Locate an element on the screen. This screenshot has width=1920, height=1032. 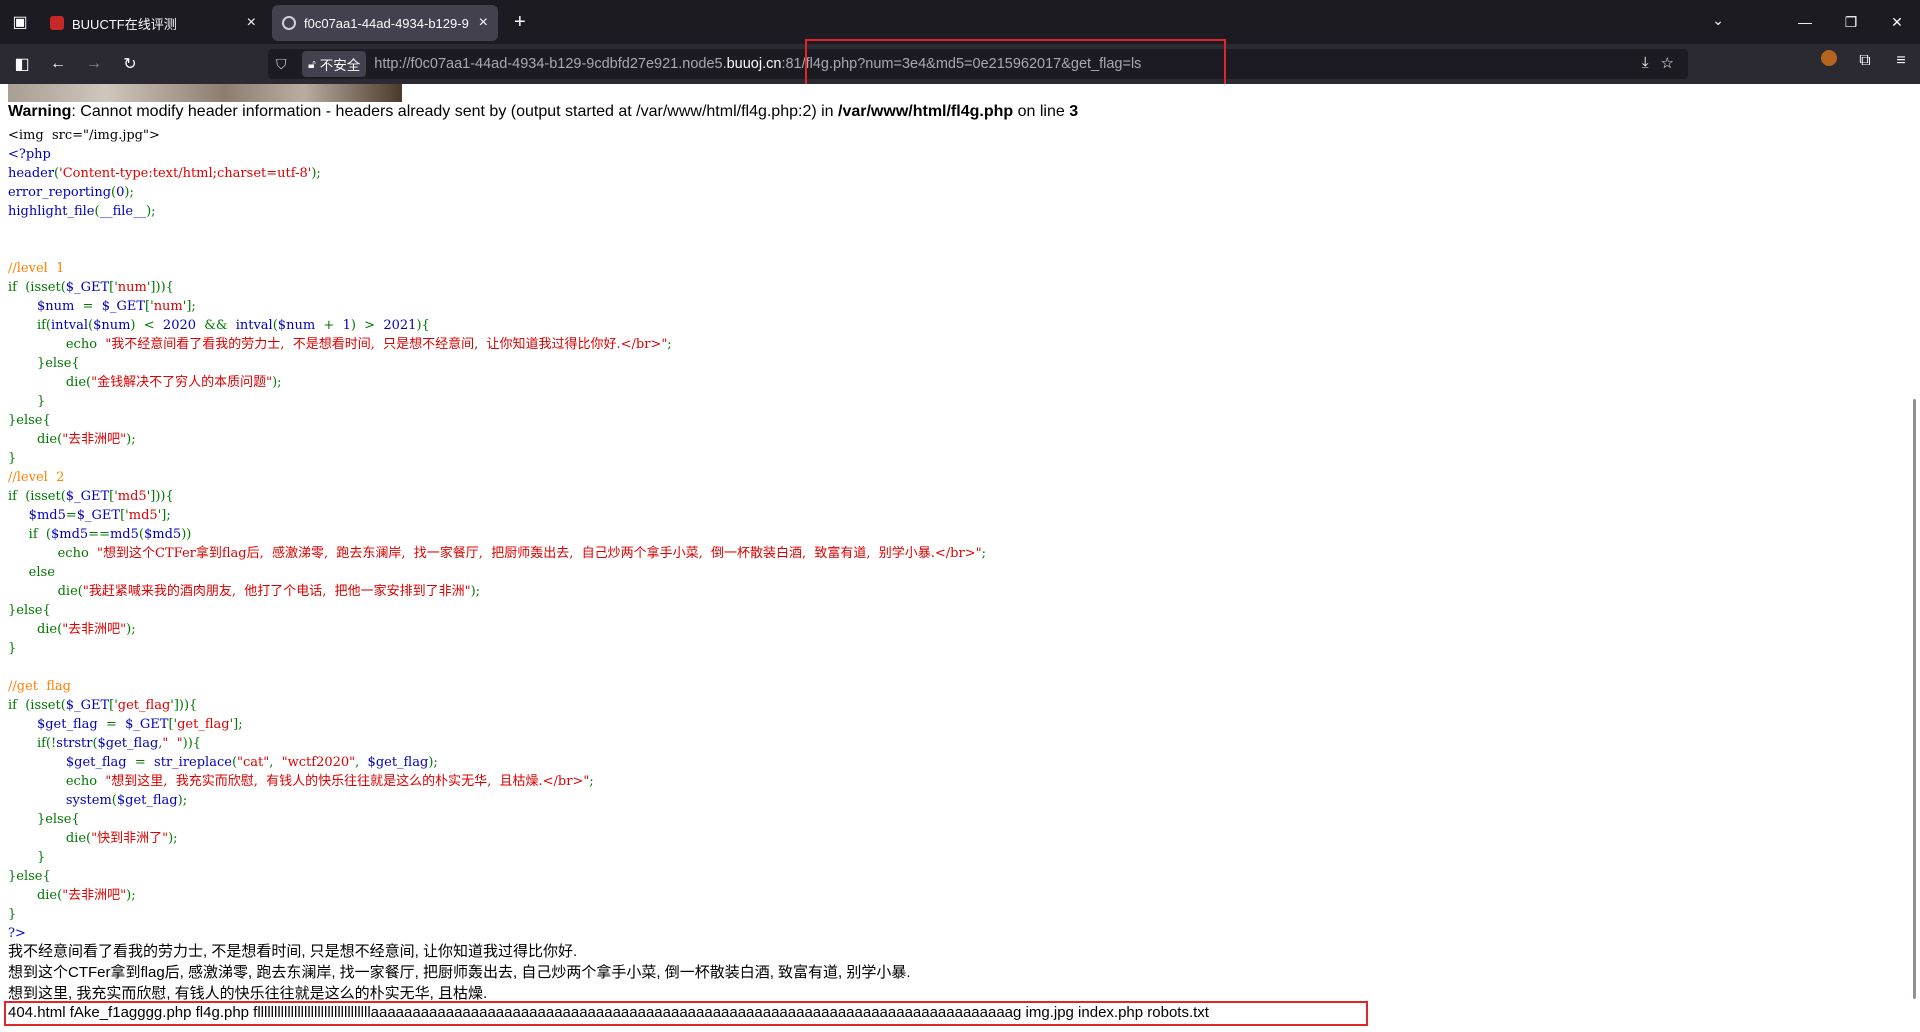
shield-icon: ⛉ is located at coordinates (285, 64).